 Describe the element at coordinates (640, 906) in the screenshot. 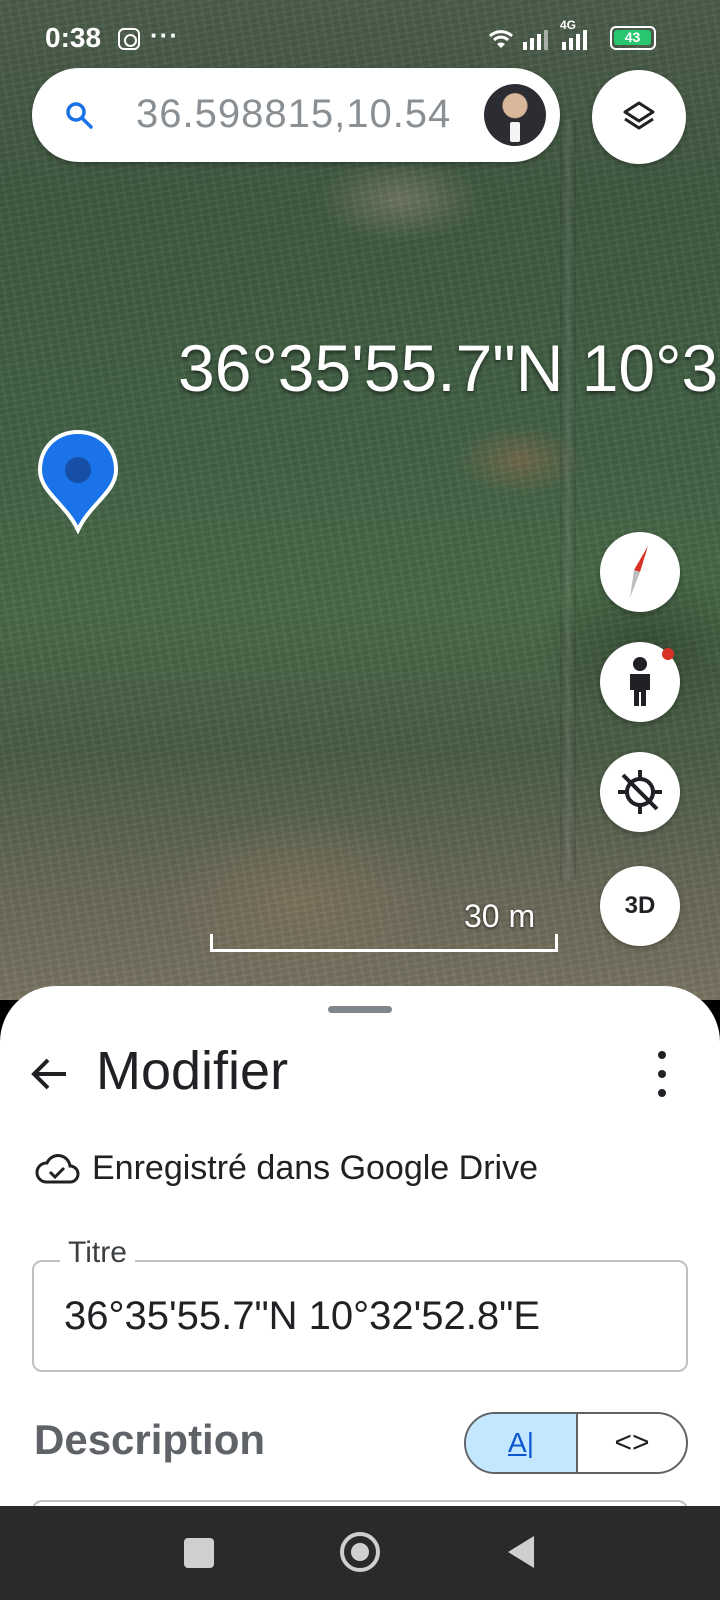

I see `3d-button: 3D` at that location.